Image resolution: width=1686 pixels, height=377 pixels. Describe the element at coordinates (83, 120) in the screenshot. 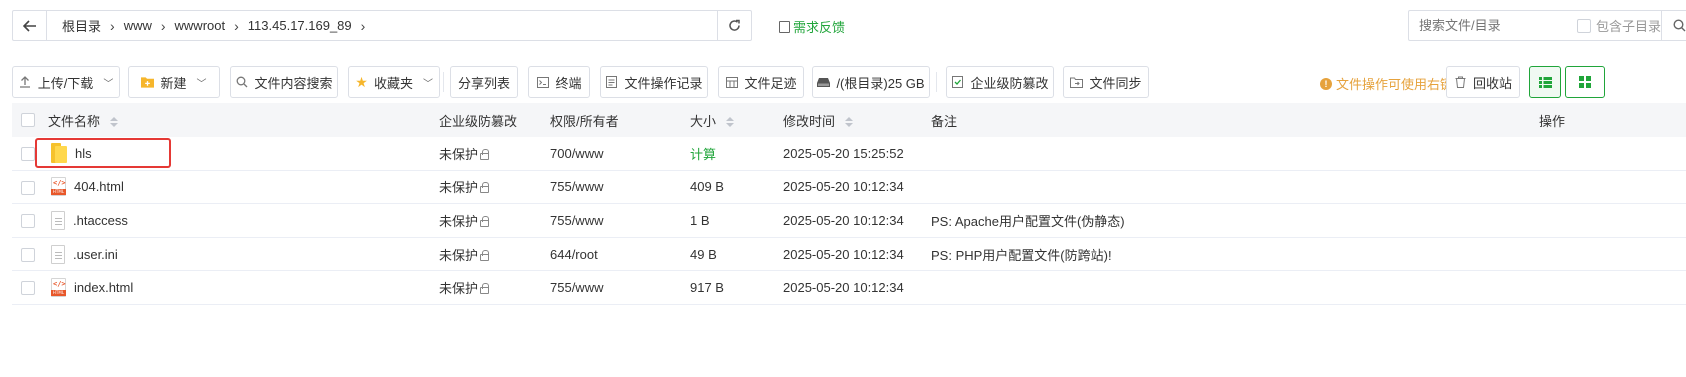

I see `col-name-header: 文件名称` at that location.